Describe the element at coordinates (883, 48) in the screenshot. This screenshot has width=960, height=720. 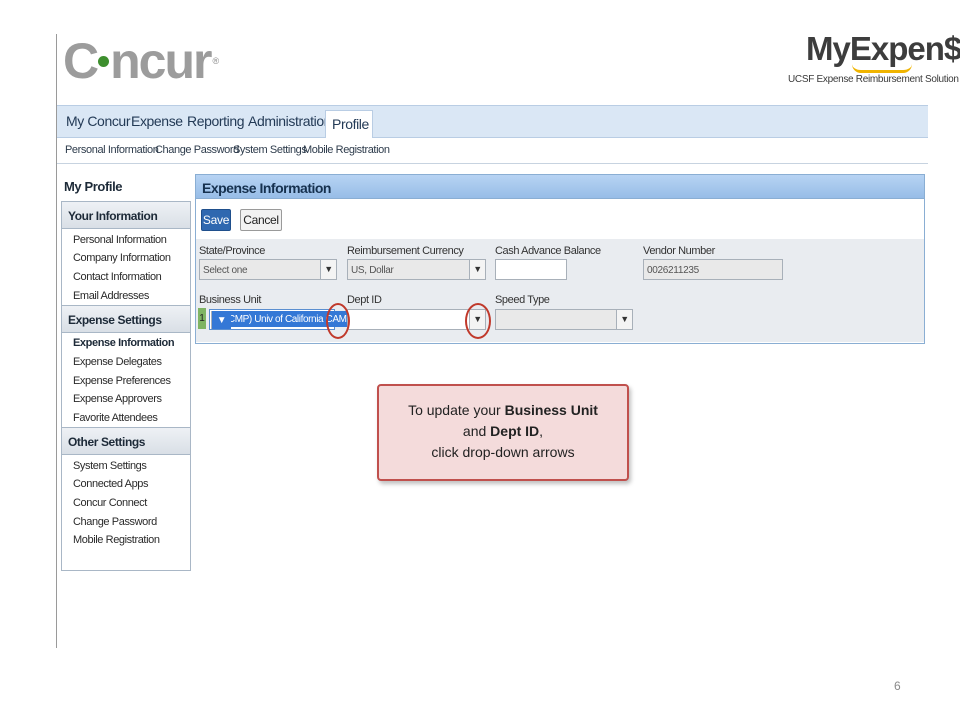
I see `myexpense-logo: MyExpen$e` at that location.